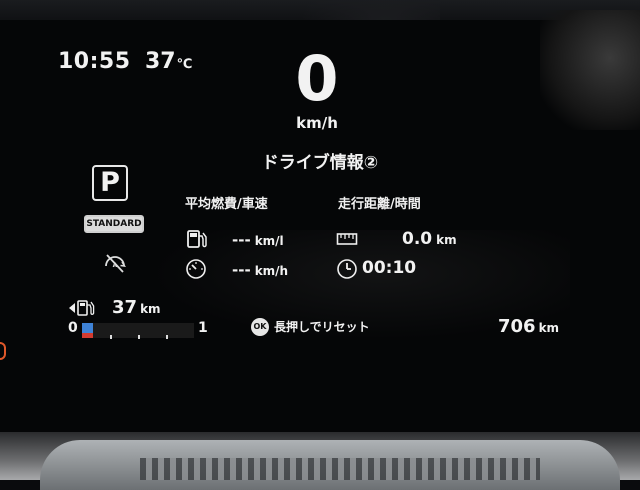 The image size is (640, 490). I want to click on fuel-gauge-fill, so click(87, 328).